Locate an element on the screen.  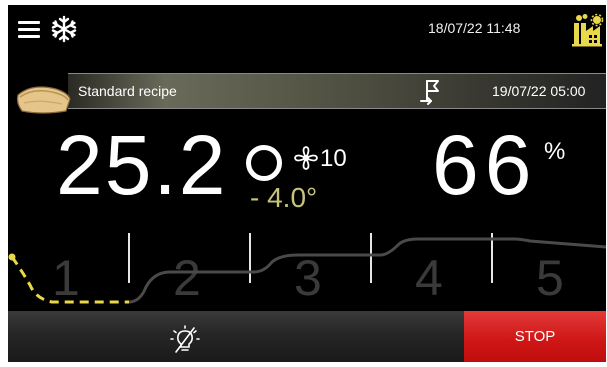
phase-label-5: 5 is located at coordinates (550, 278).